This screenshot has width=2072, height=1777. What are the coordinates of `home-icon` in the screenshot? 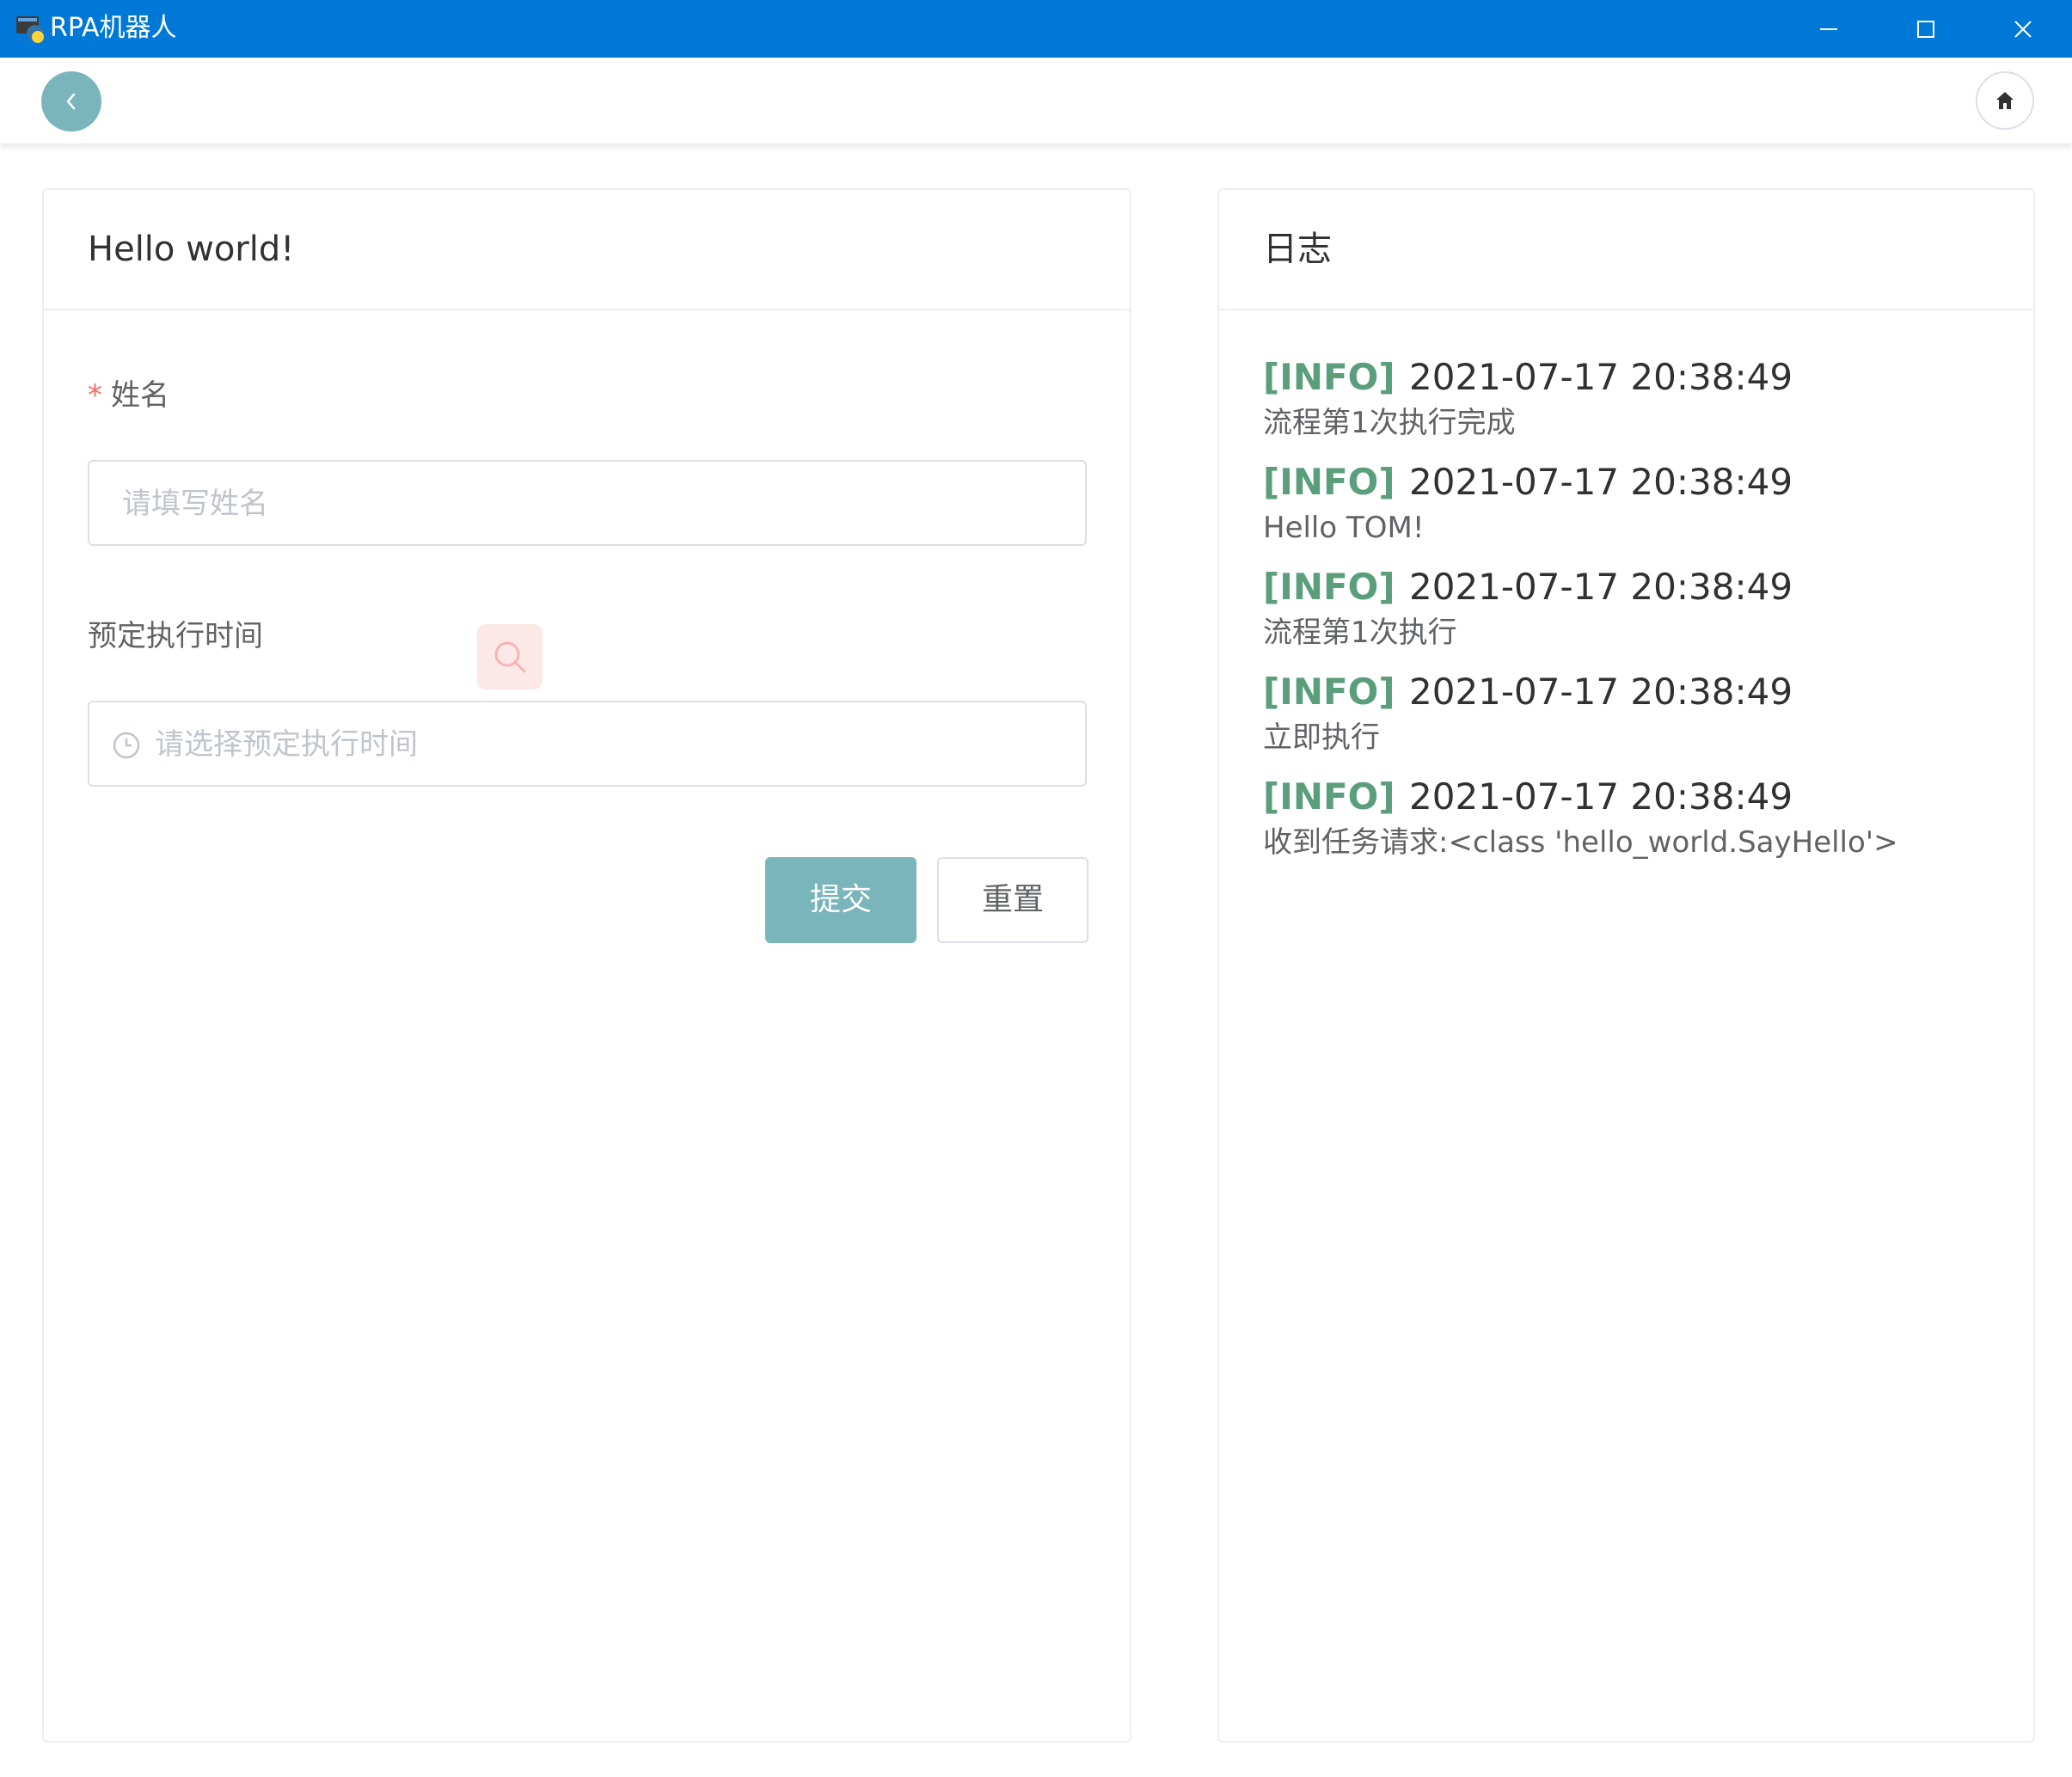 It's located at (2005, 100).